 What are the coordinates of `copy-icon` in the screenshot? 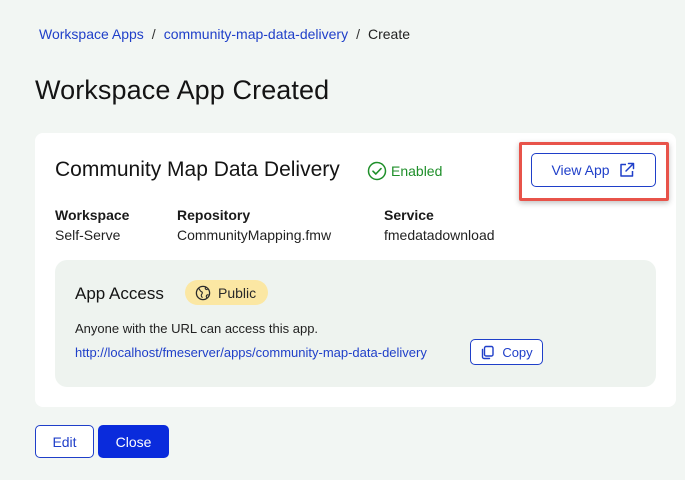 It's located at (488, 352).